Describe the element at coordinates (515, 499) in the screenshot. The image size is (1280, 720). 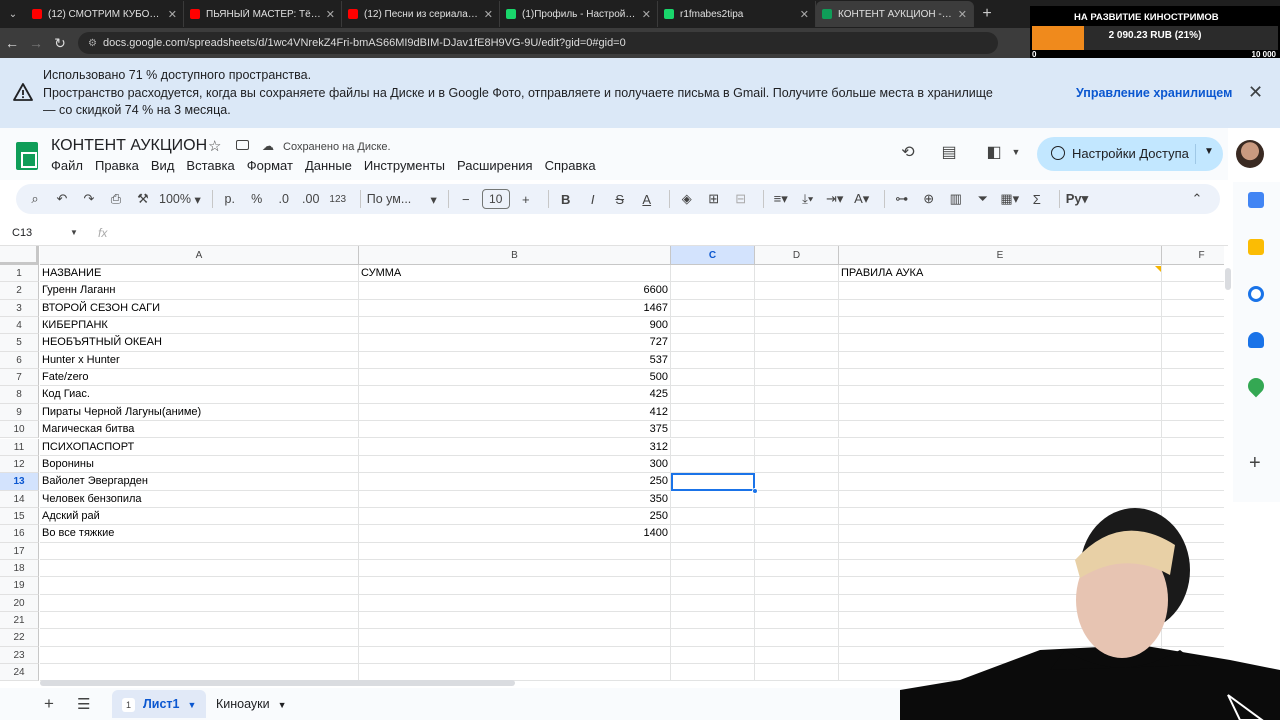
I see `cell-b14: 350` at that location.